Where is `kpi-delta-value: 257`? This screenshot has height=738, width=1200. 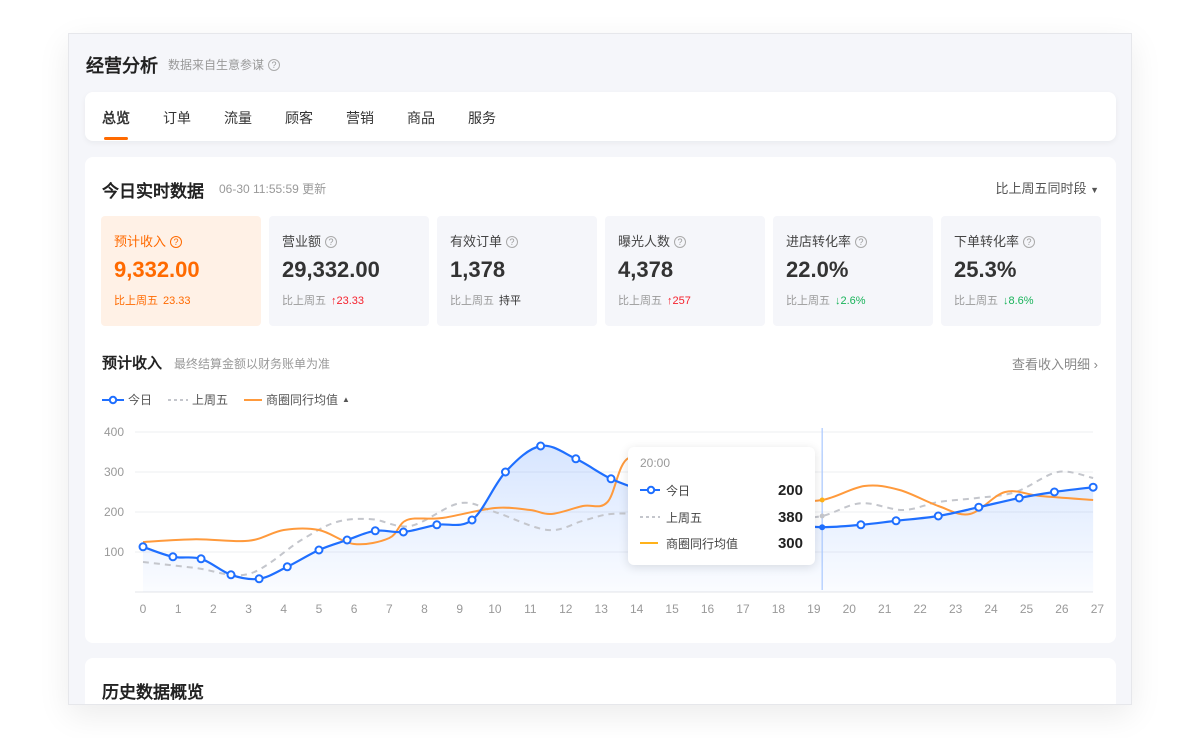 kpi-delta-value: 257 is located at coordinates (681, 301).